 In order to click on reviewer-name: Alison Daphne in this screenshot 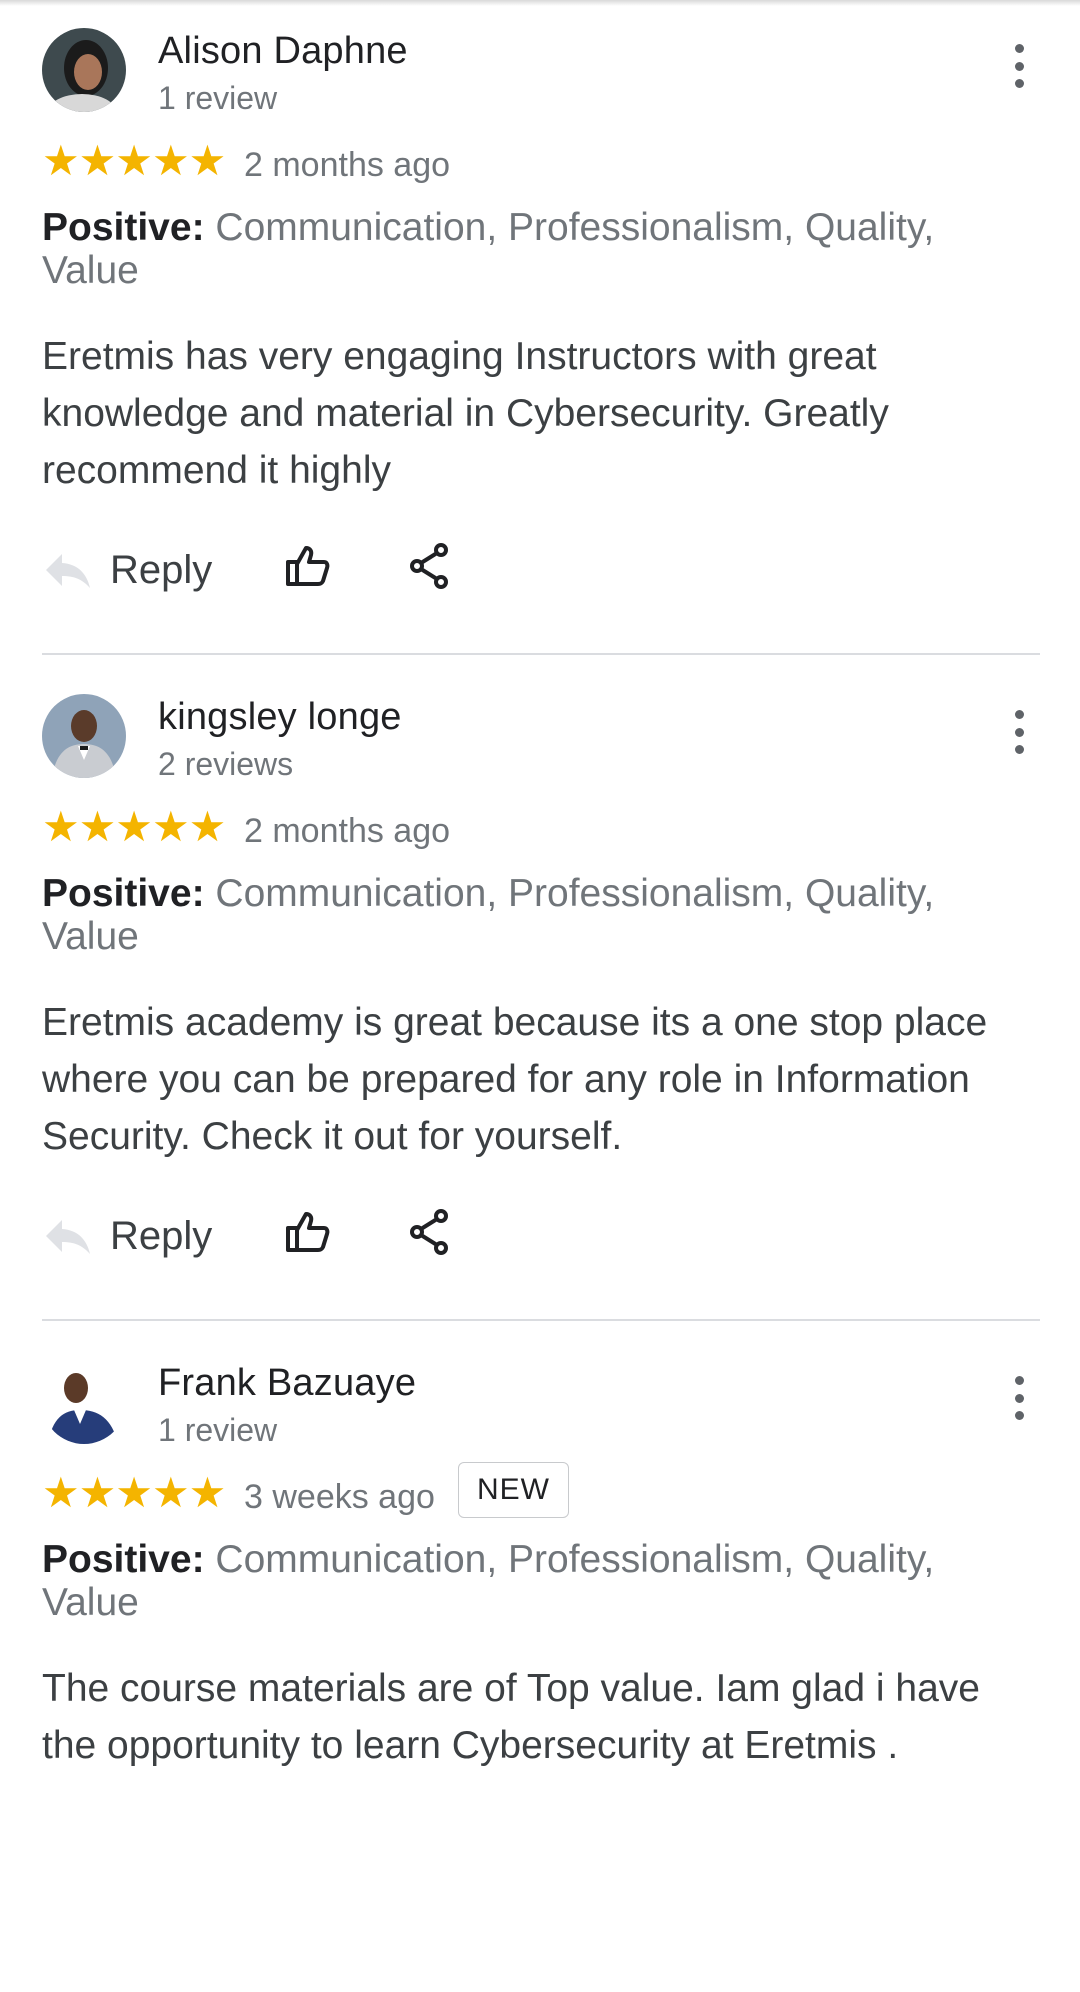, I will do `click(283, 51)`.